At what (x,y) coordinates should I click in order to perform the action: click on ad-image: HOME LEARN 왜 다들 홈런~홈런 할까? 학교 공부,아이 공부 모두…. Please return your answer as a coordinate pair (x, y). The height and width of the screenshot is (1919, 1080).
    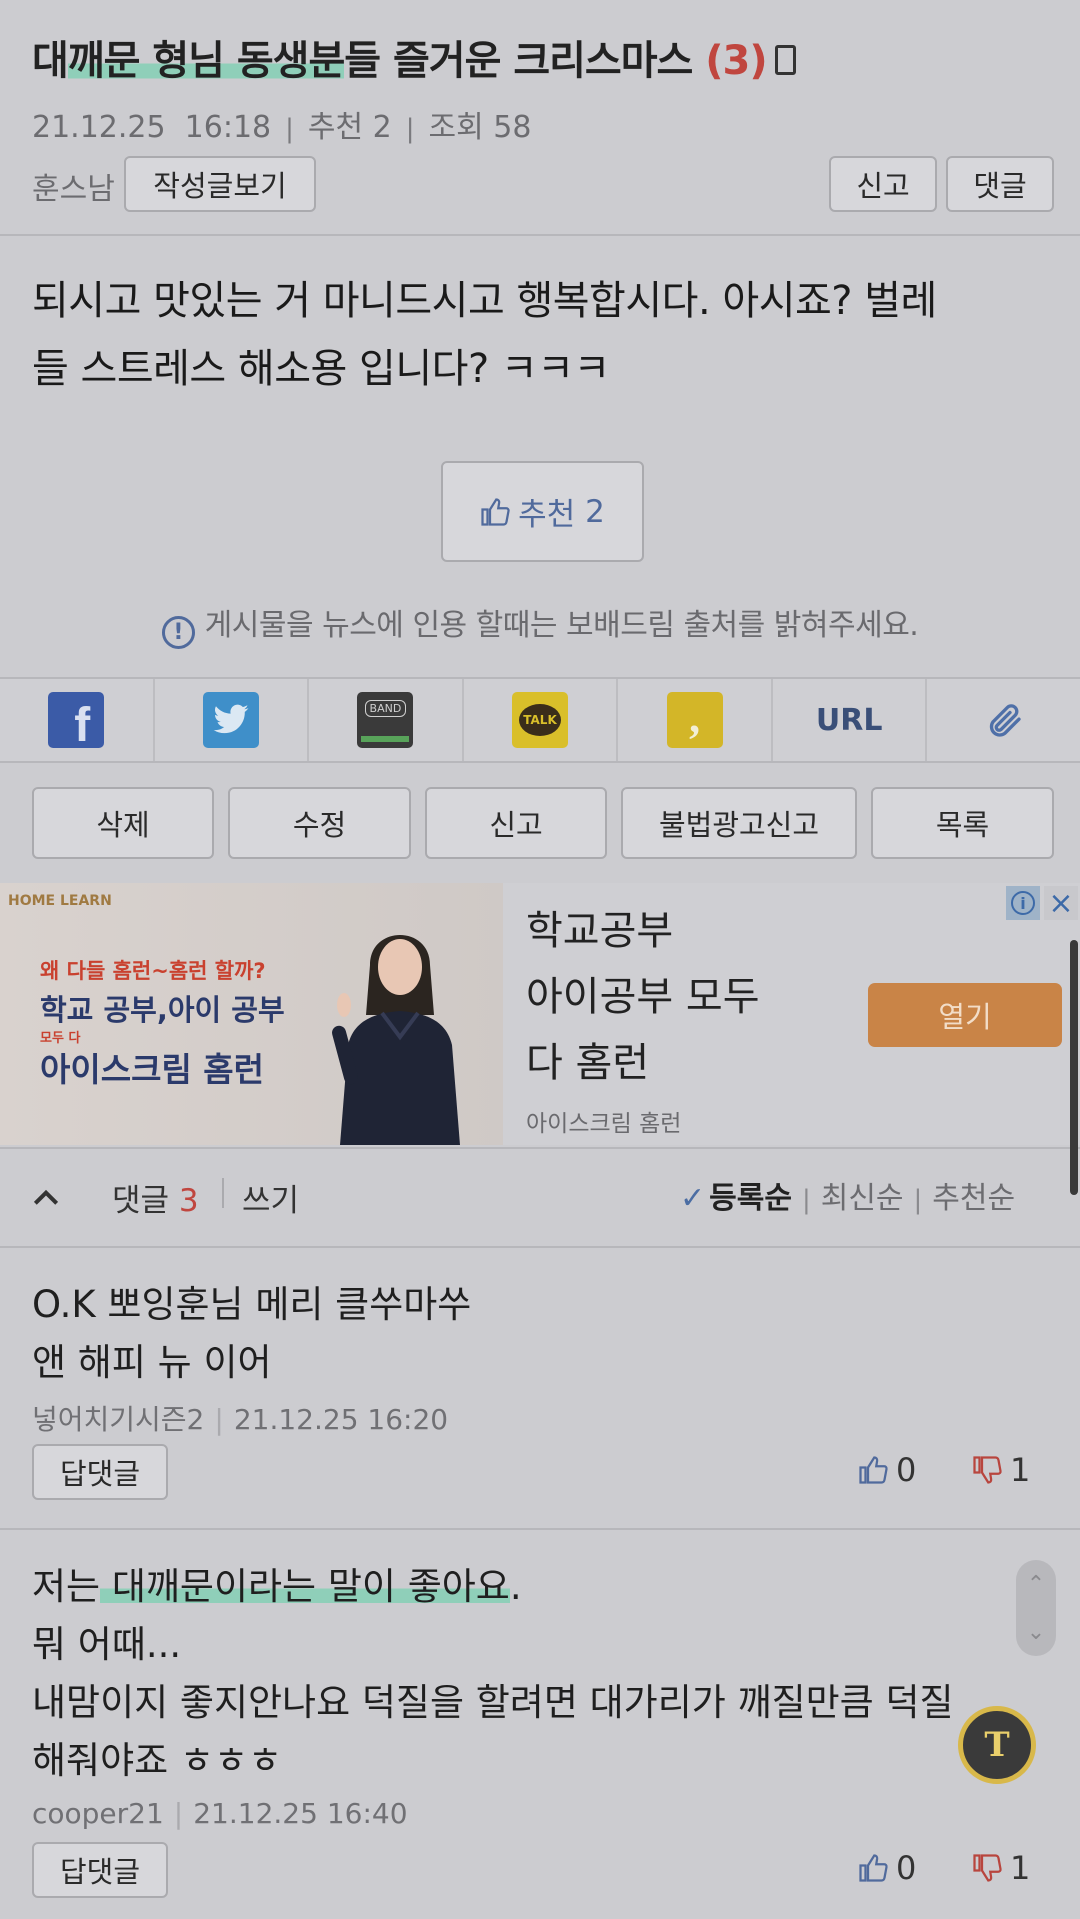
    Looking at the image, I should click on (251, 1014).